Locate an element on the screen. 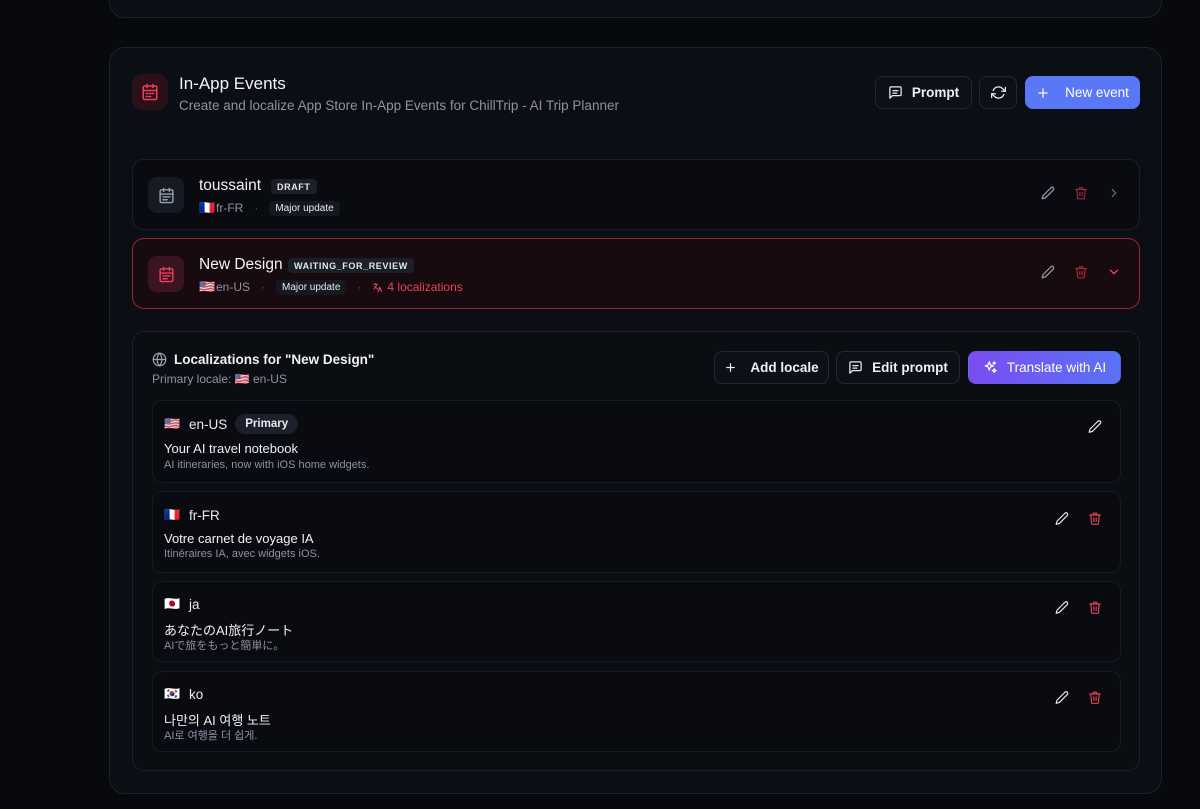 The width and height of the screenshot is (1200, 809). globe-icon is located at coordinates (159, 359).